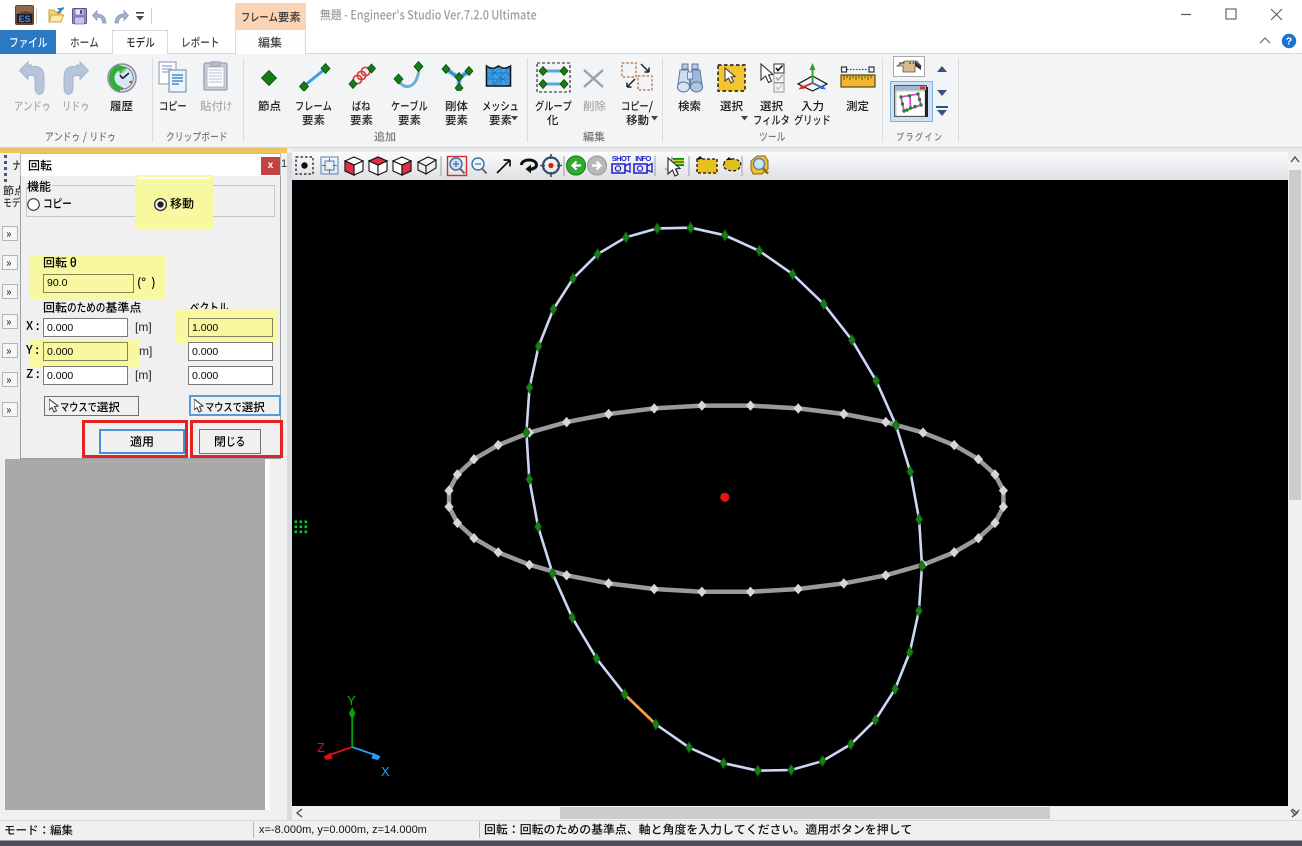 This screenshot has height=846, width=1302. What do you see at coordinates (351, 700) in the screenshot?
I see `svg-text: Y` at bounding box center [351, 700].